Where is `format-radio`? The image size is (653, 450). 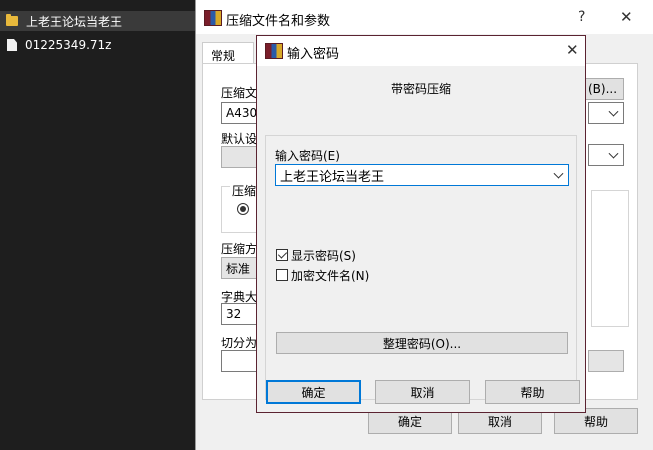 format-radio is located at coordinates (243, 209).